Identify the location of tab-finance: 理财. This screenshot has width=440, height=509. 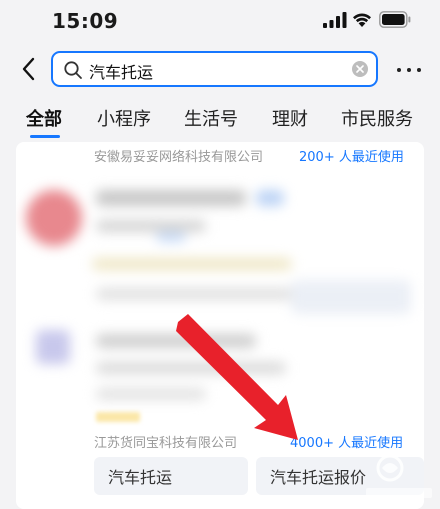
(290, 118).